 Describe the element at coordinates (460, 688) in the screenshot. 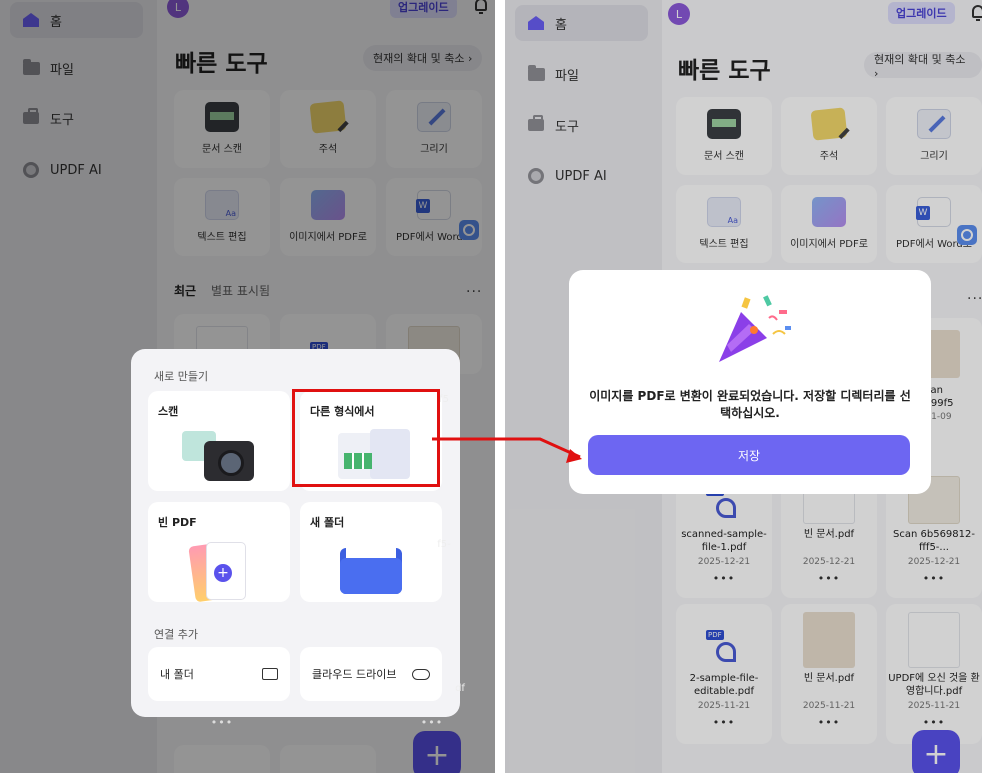

I see `partial-file-name: df` at that location.